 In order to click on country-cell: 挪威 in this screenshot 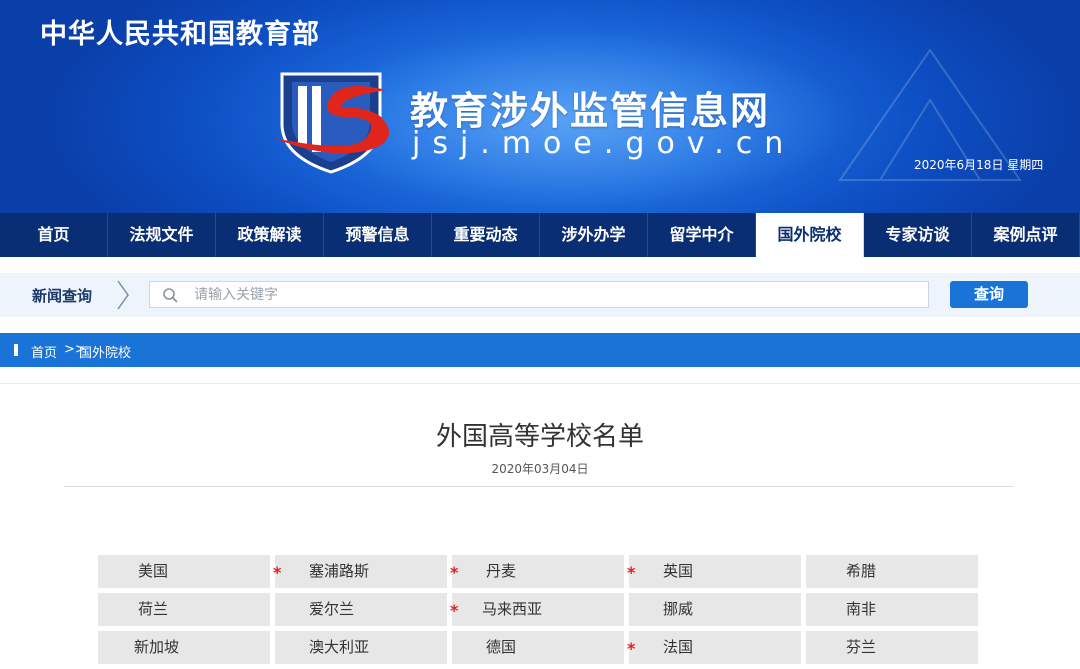, I will do `click(715, 609)`.